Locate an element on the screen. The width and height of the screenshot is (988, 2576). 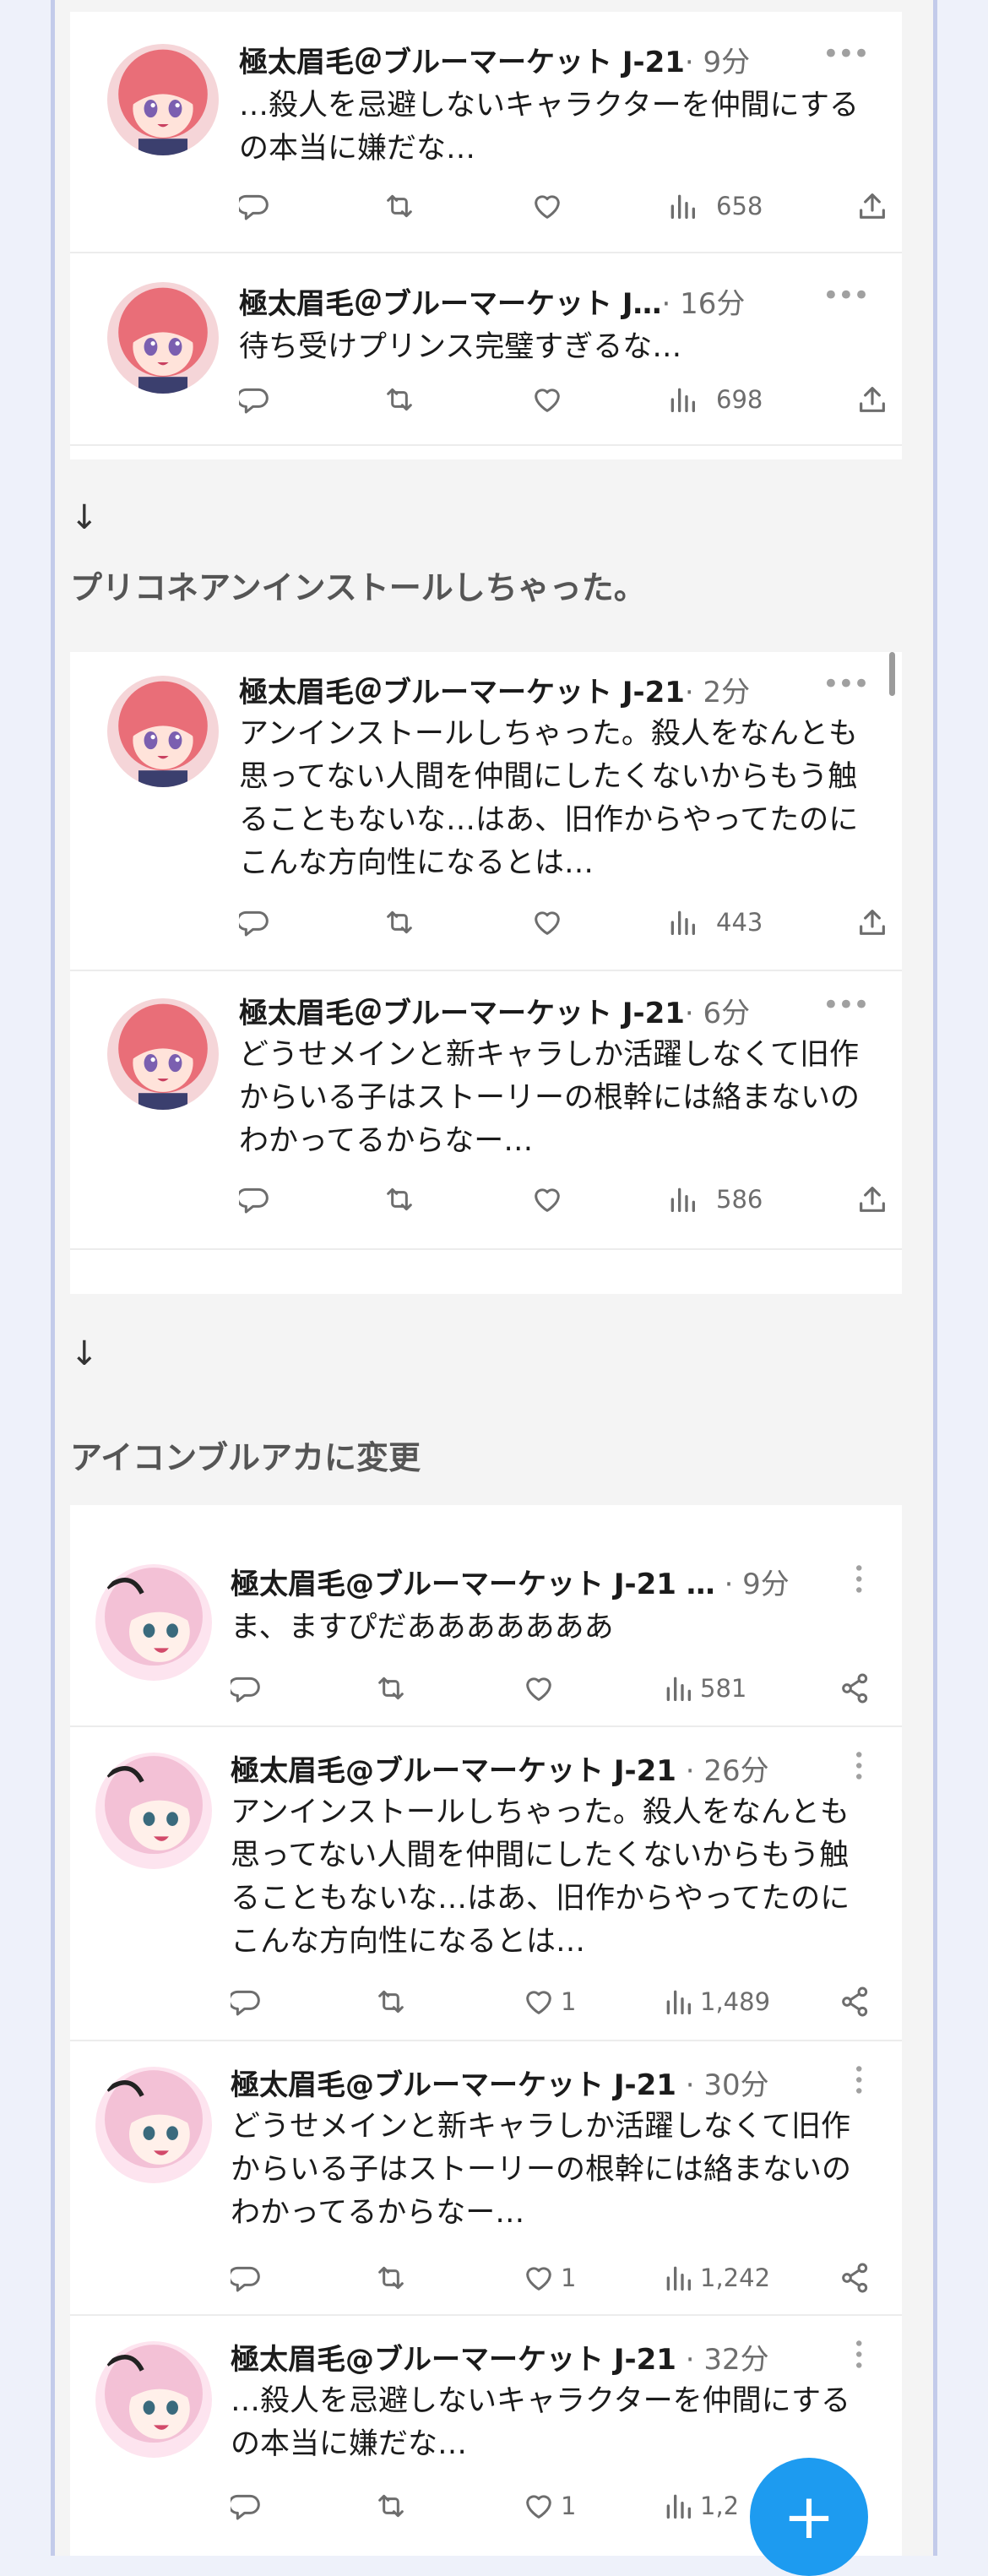
views-count: 698 is located at coordinates (739, 399).